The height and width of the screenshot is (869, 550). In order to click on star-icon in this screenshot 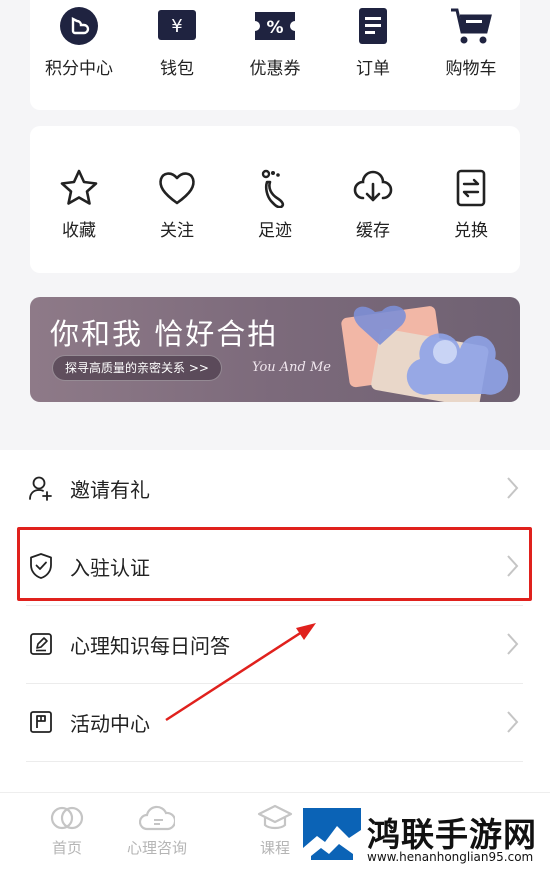, I will do `click(79, 188)`.